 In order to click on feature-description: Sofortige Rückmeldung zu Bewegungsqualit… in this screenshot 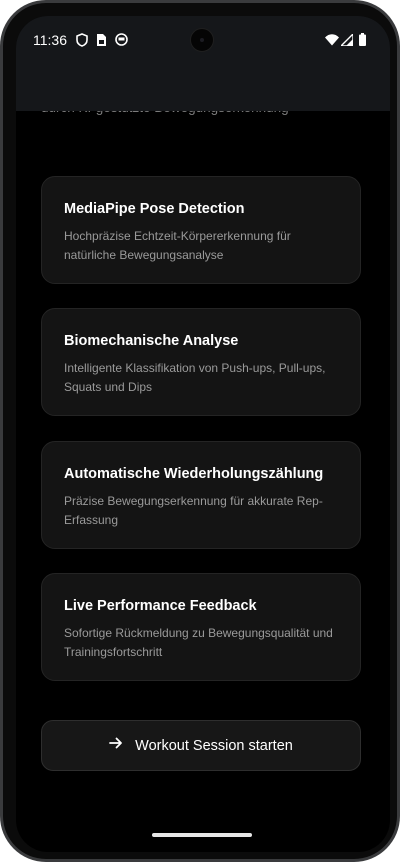, I will do `click(198, 642)`.